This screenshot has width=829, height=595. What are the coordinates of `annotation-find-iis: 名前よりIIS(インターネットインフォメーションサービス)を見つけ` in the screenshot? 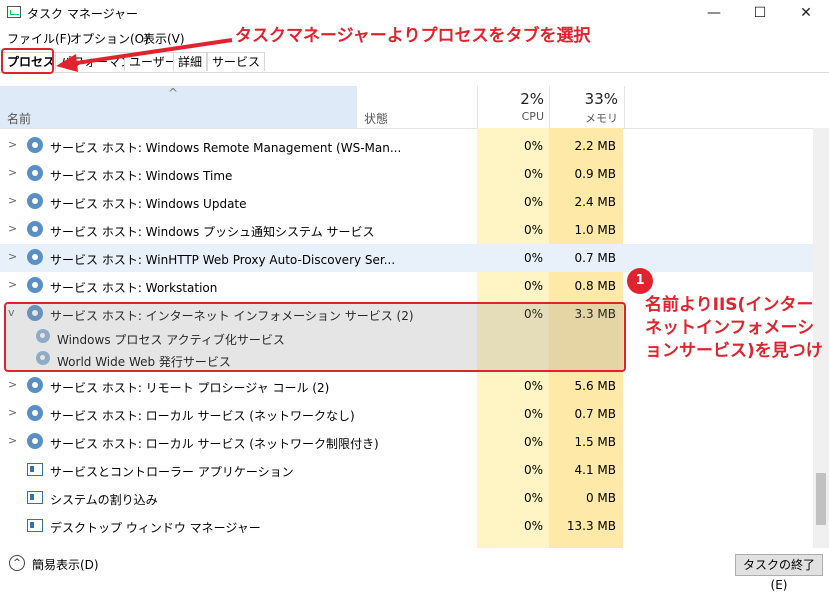 It's located at (734, 328).